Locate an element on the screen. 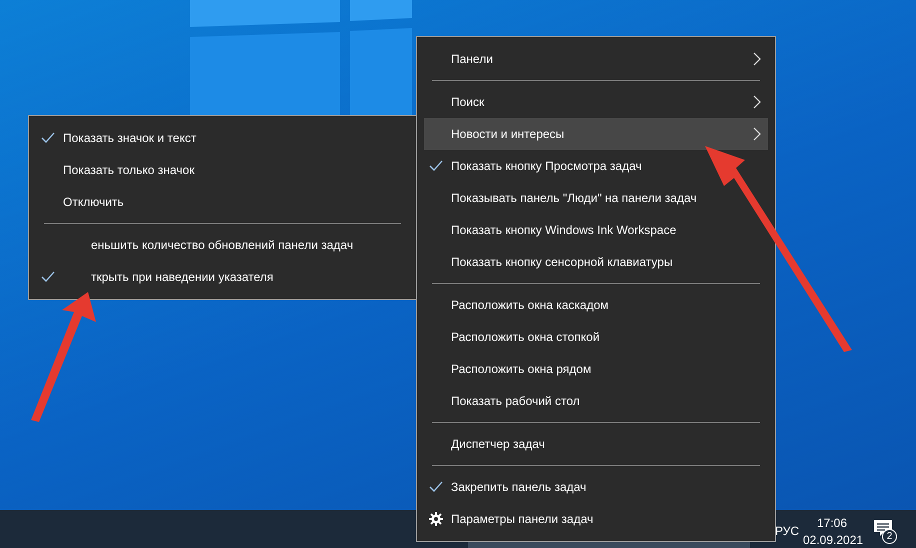  menu-item: ткрыть при наведении указателя is located at coordinates (222, 277).